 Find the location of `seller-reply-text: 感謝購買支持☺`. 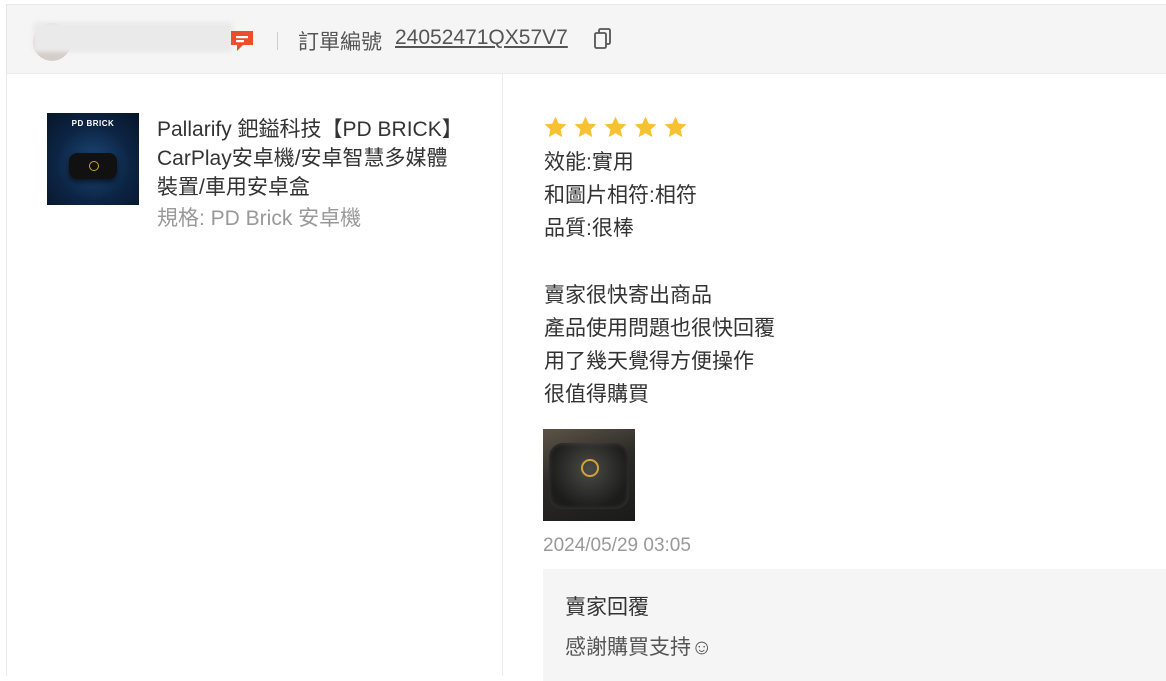

seller-reply-text: 感謝購買支持☺ is located at coordinates (639, 647).